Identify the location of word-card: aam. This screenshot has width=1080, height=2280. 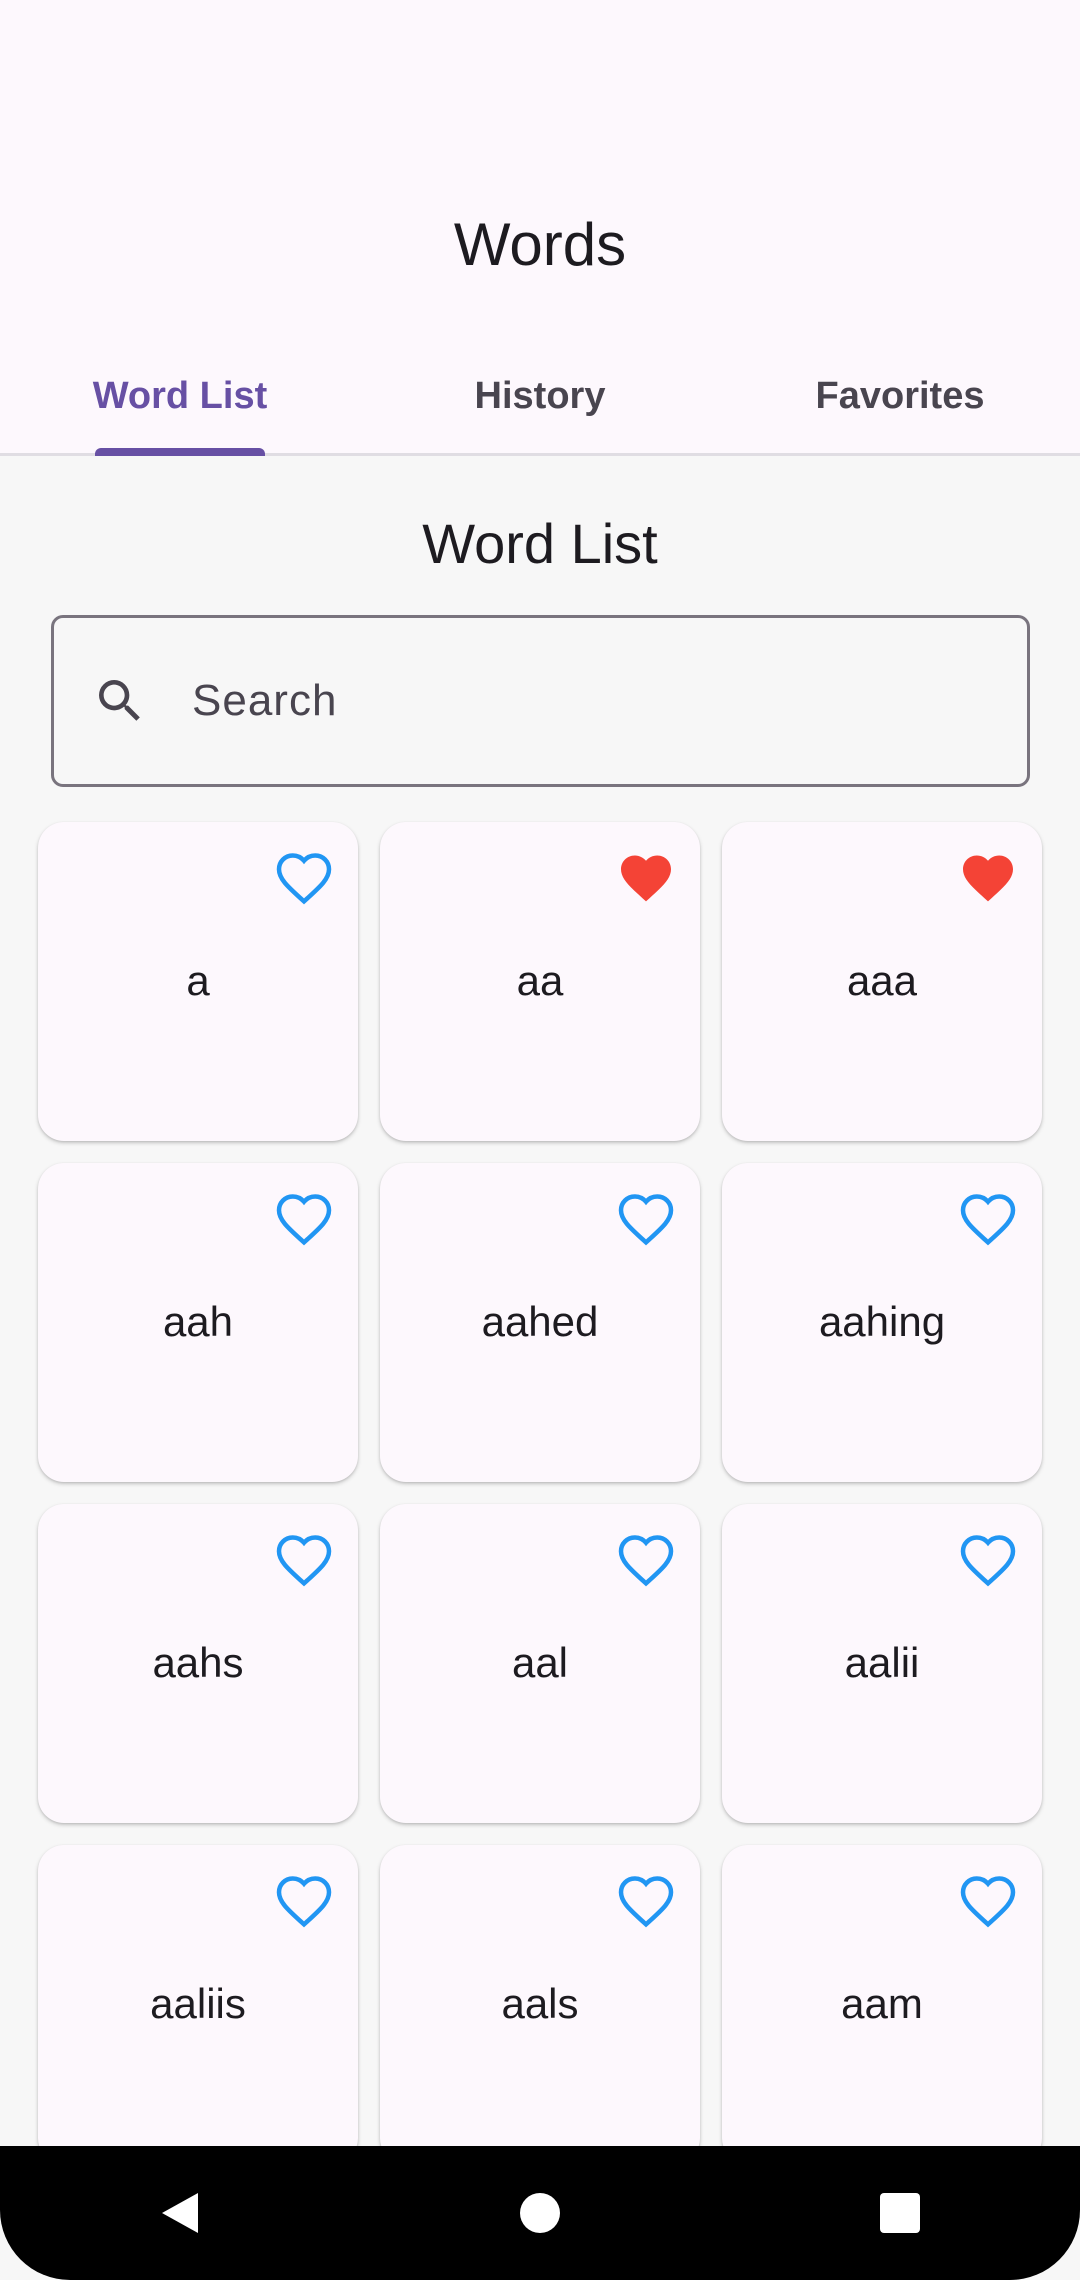
(882, 1995).